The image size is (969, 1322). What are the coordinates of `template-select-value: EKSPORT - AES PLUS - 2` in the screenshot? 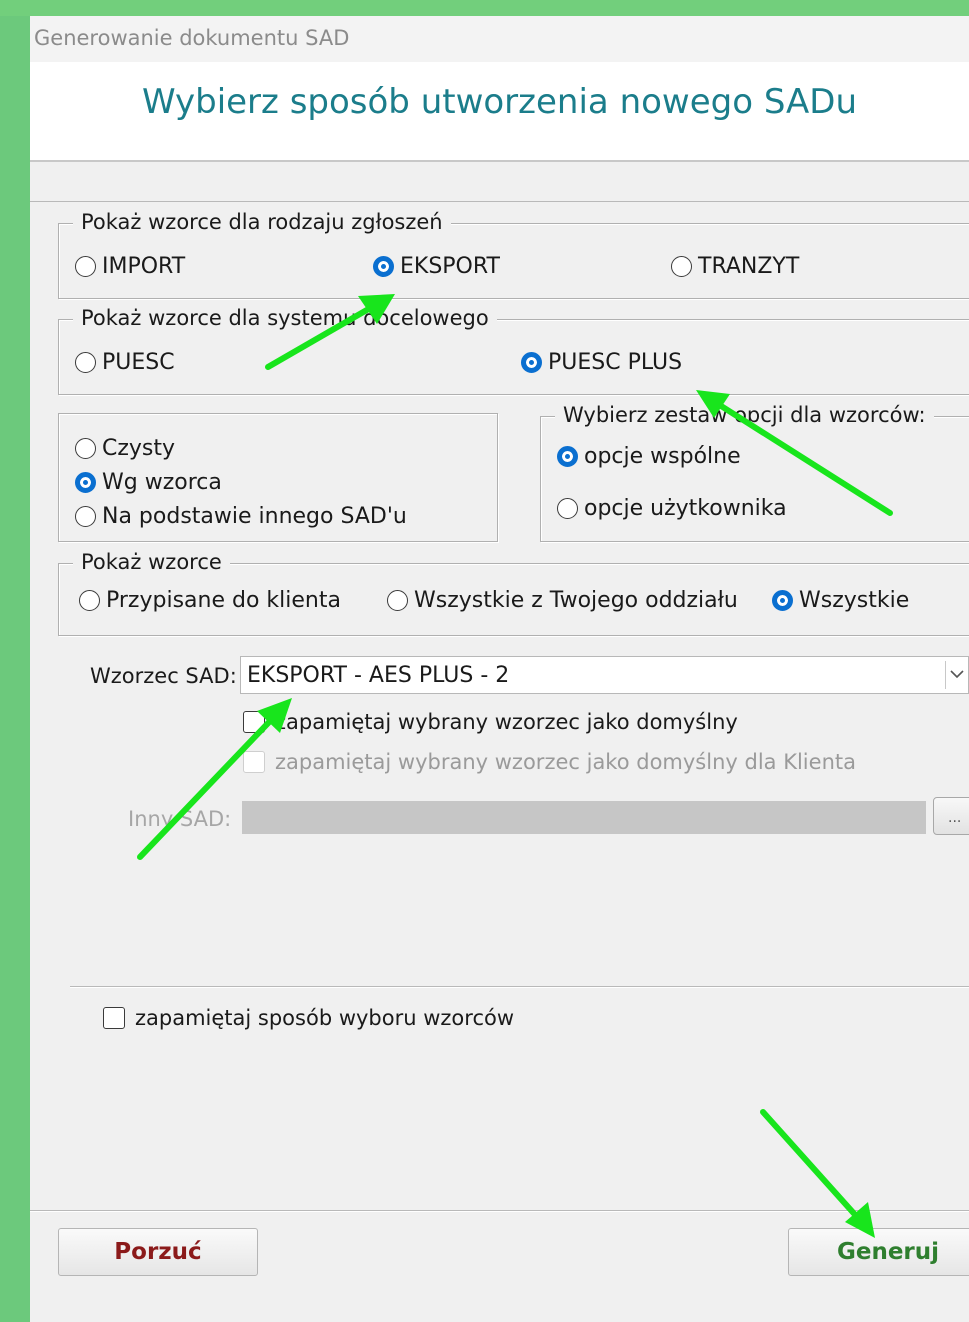 It's located at (378, 675).